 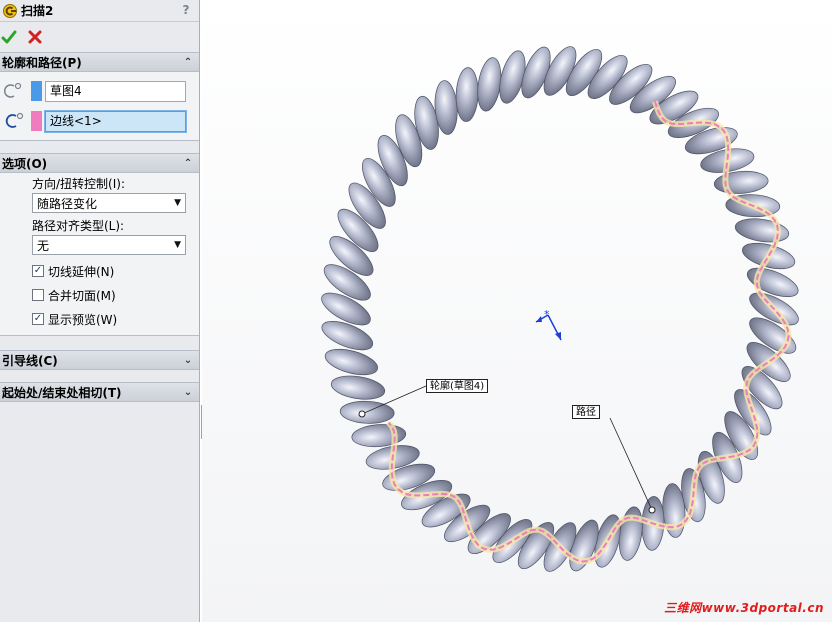 I want to click on path-color-swatch, so click(x=36, y=121).